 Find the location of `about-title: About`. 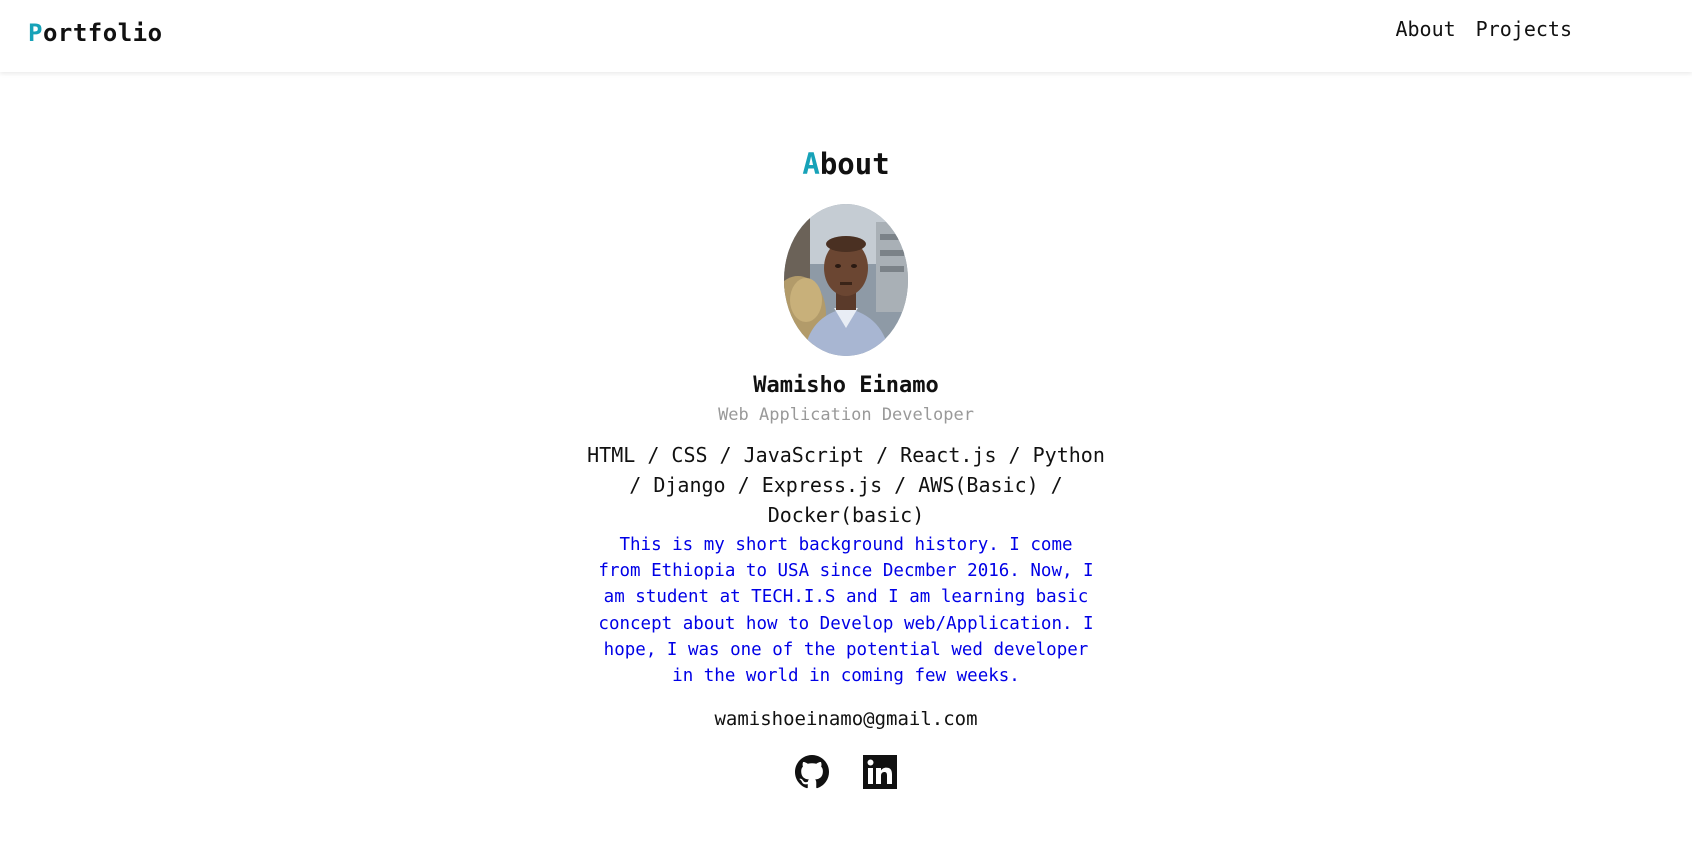

about-title: About is located at coordinates (845, 164).